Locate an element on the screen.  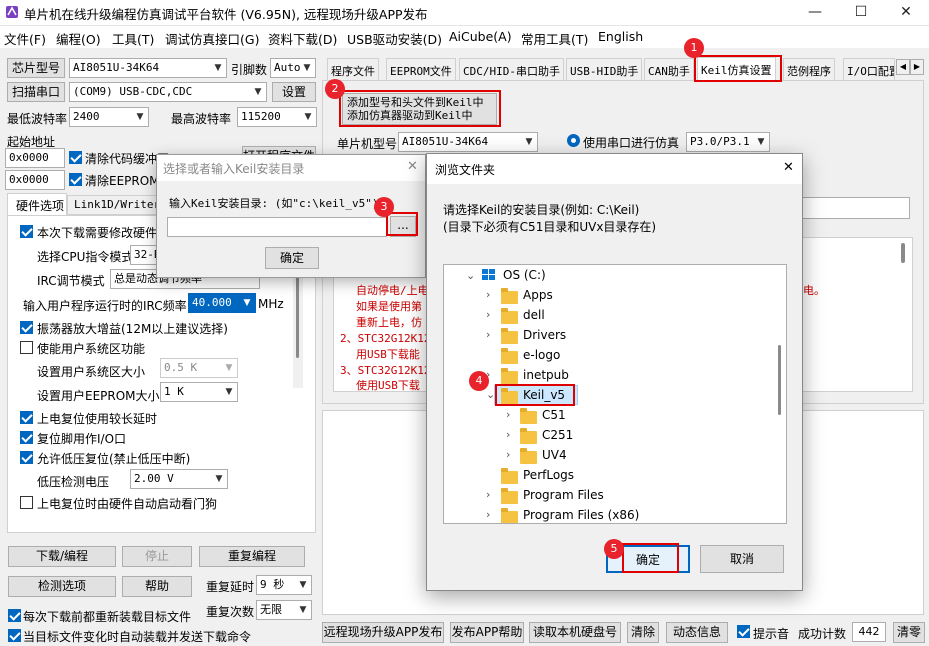
max-baud-select: 115200 ▼ is located at coordinates (277, 117).